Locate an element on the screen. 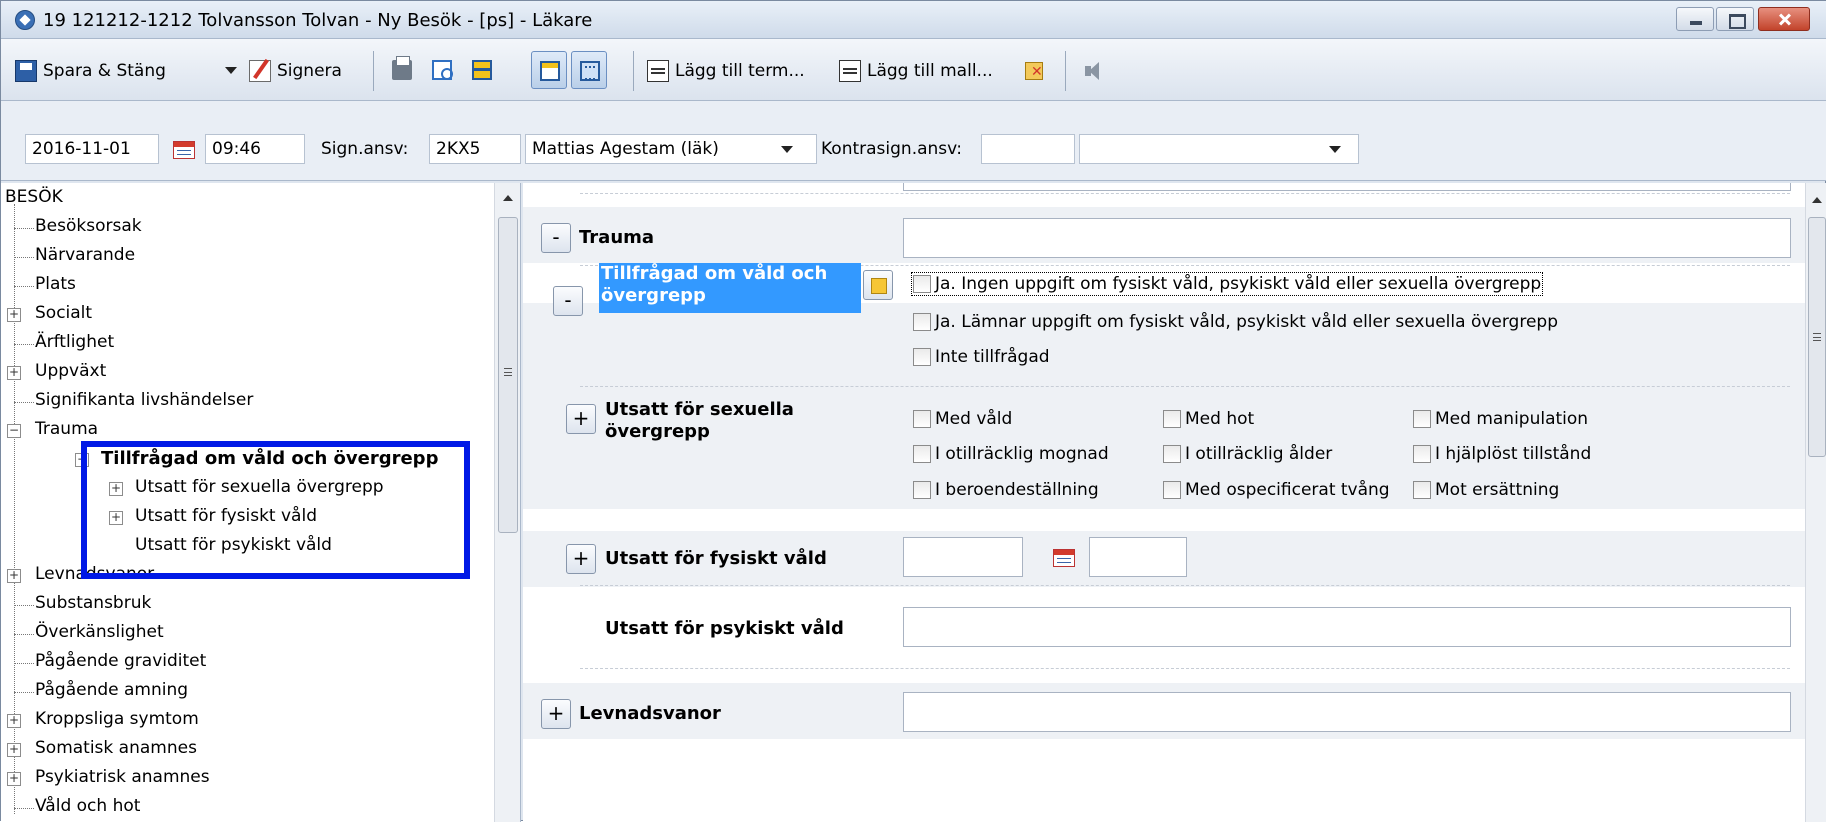 The height and width of the screenshot is (822, 1826). date-field: 2016-11-01 is located at coordinates (92, 149).